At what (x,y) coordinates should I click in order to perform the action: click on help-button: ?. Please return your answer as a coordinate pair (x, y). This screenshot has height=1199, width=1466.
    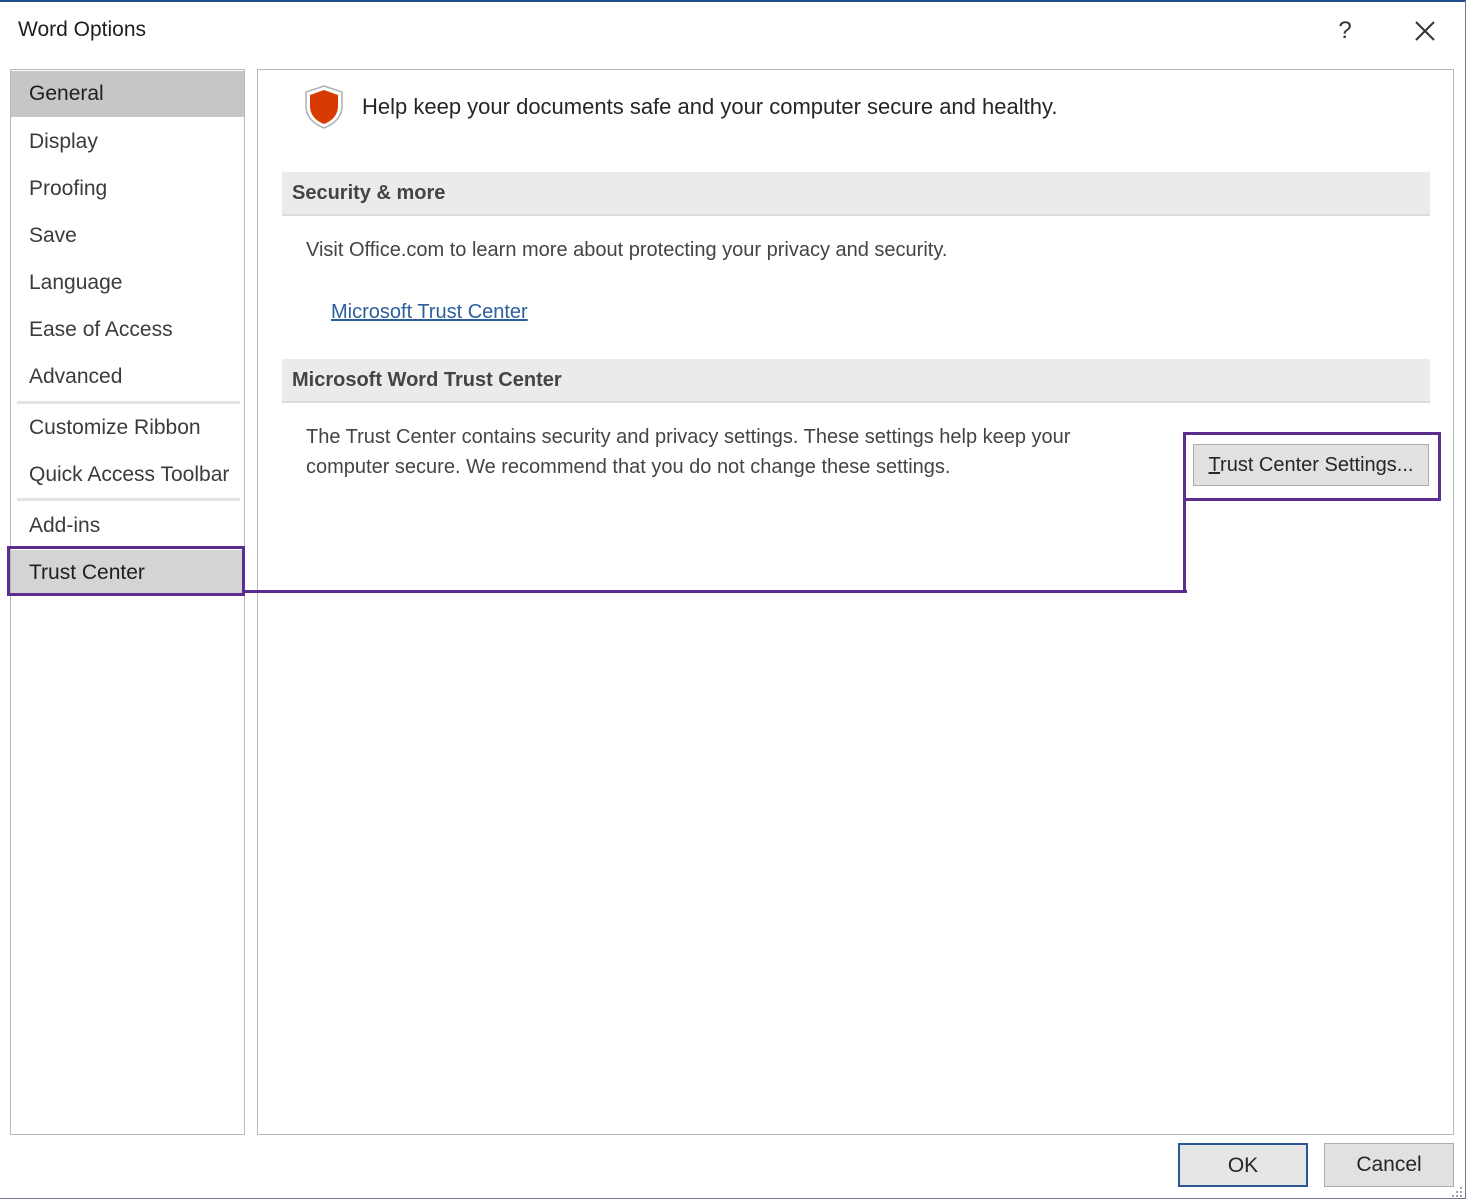
    Looking at the image, I should click on (1345, 31).